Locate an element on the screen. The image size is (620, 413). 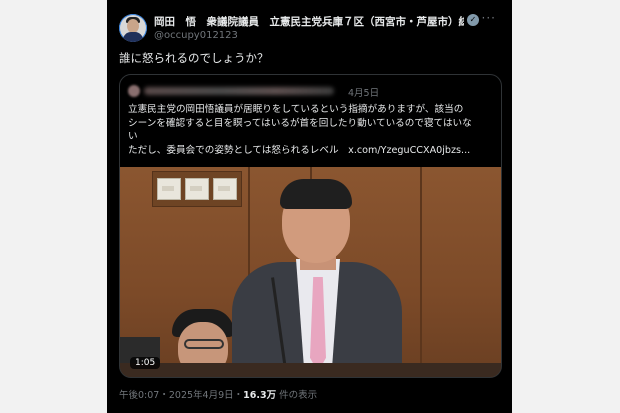
quoted-avatar is located at coordinates (134, 91).